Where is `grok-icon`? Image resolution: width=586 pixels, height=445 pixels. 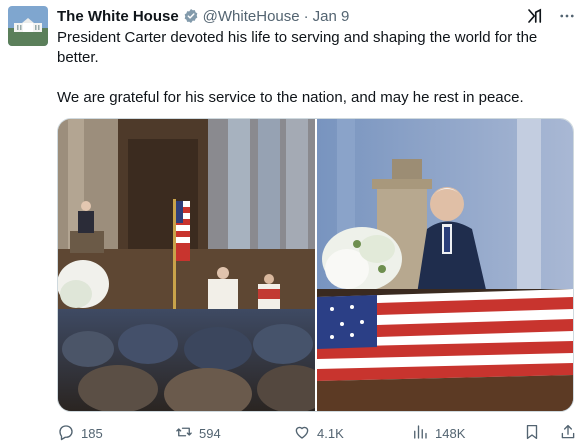
grok-icon is located at coordinates (535, 16).